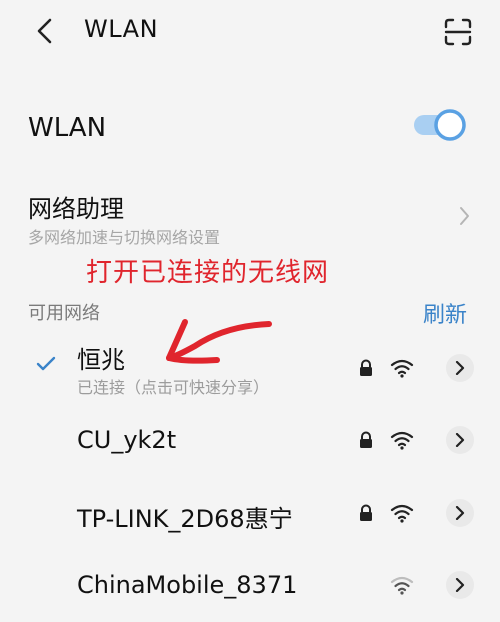 Image resolution: width=500 pixels, height=622 pixels. I want to click on network-name: ChinaMobile_8371, so click(187, 585).